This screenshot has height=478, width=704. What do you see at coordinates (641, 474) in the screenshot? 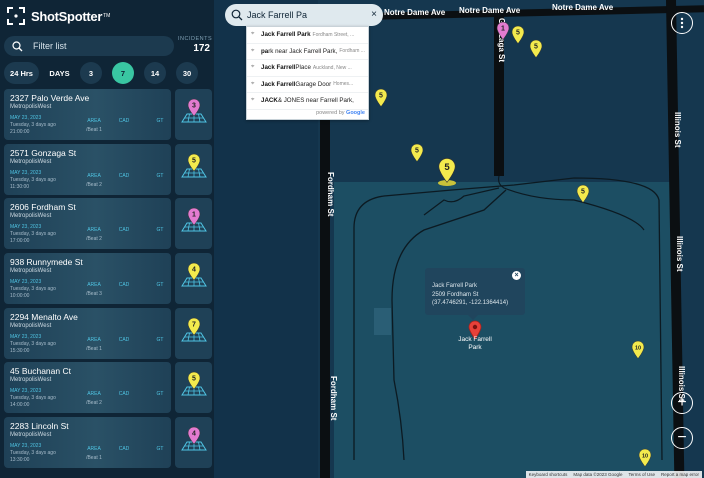
I see `terms-of-use-link: Terms of Use` at bounding box center [641, 474].